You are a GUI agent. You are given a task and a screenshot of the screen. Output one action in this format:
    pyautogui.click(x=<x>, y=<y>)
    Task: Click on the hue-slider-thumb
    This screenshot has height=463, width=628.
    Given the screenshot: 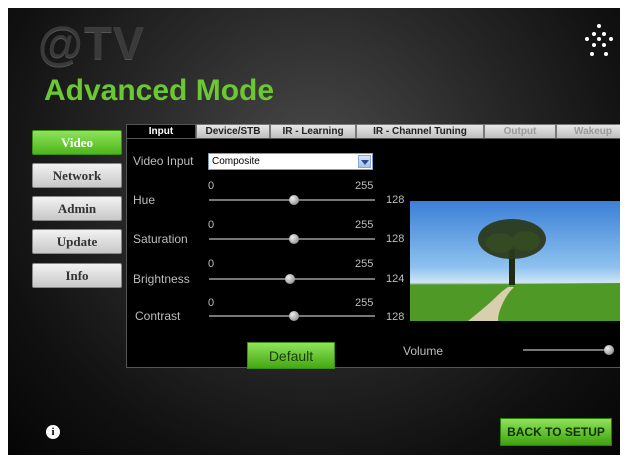 What is the action you would take?
    pyautogui.click(x=293, y=200)
    